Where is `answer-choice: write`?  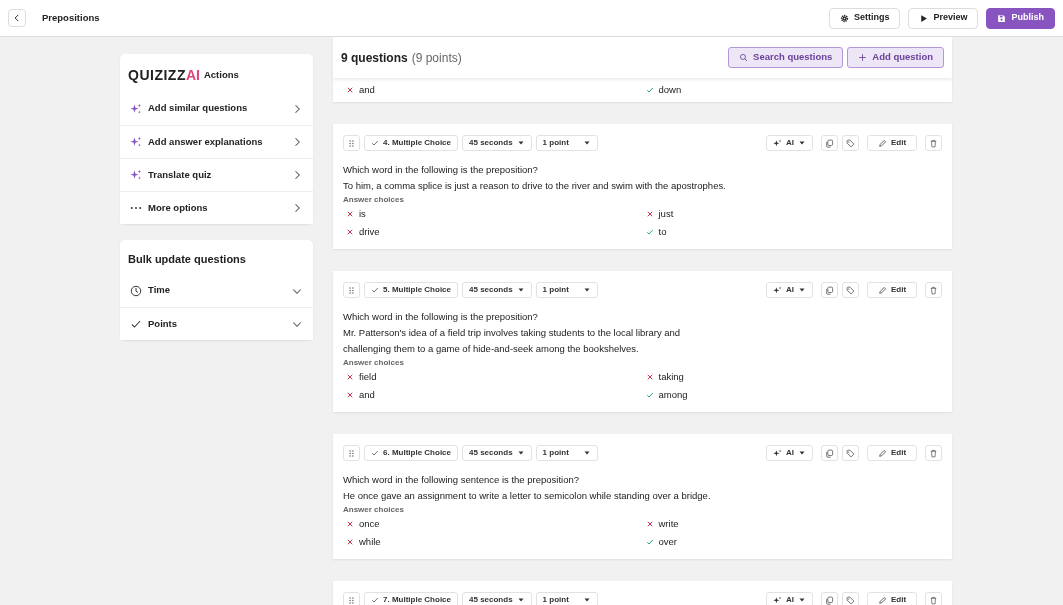
answer-choice: write is located at coordinates (668, 523).